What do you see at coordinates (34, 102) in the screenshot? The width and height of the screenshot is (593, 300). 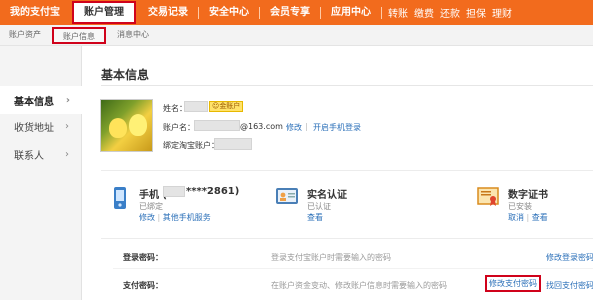 I see `sidebar-item-label: 基本信息` at bounding box center [34, 102].